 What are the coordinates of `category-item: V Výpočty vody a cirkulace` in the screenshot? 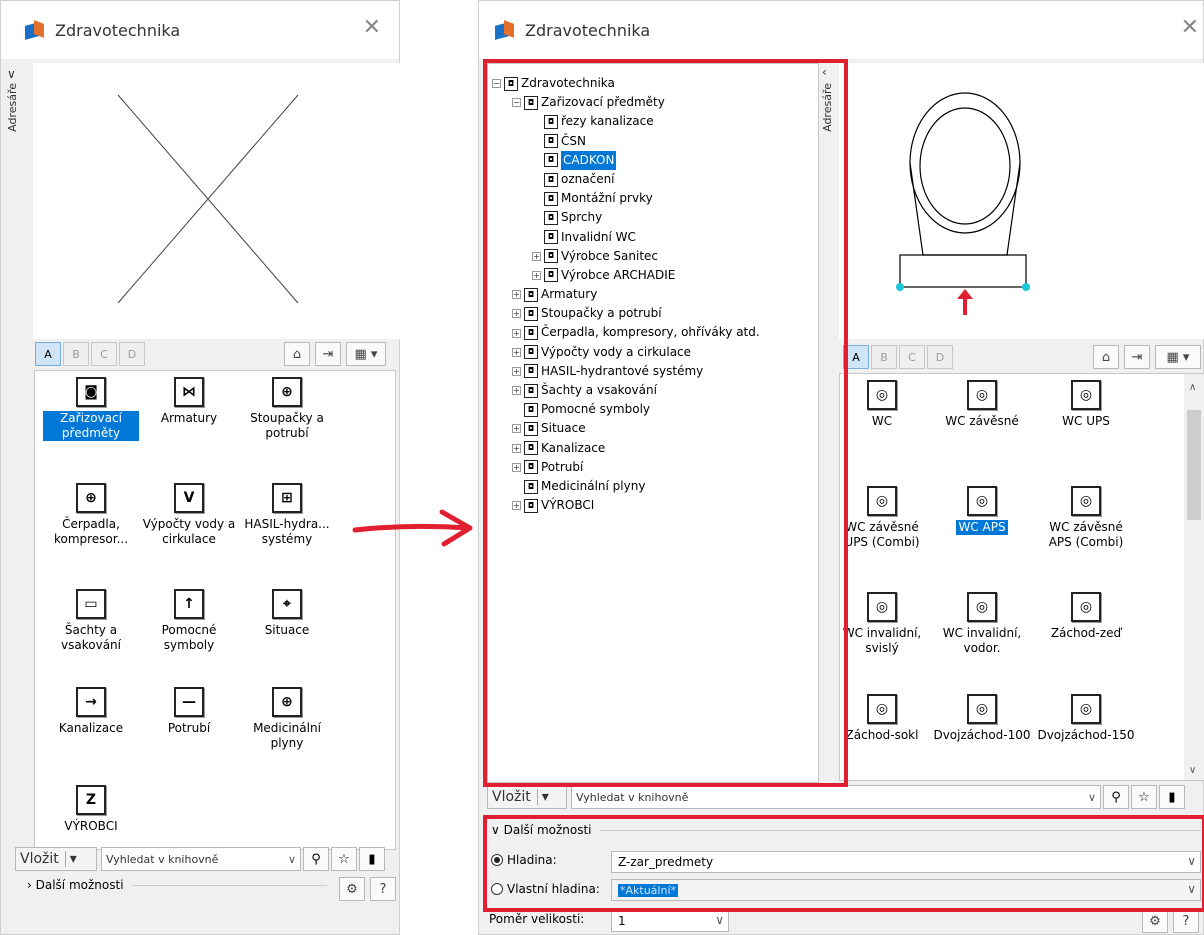 It's located at (189, 515).